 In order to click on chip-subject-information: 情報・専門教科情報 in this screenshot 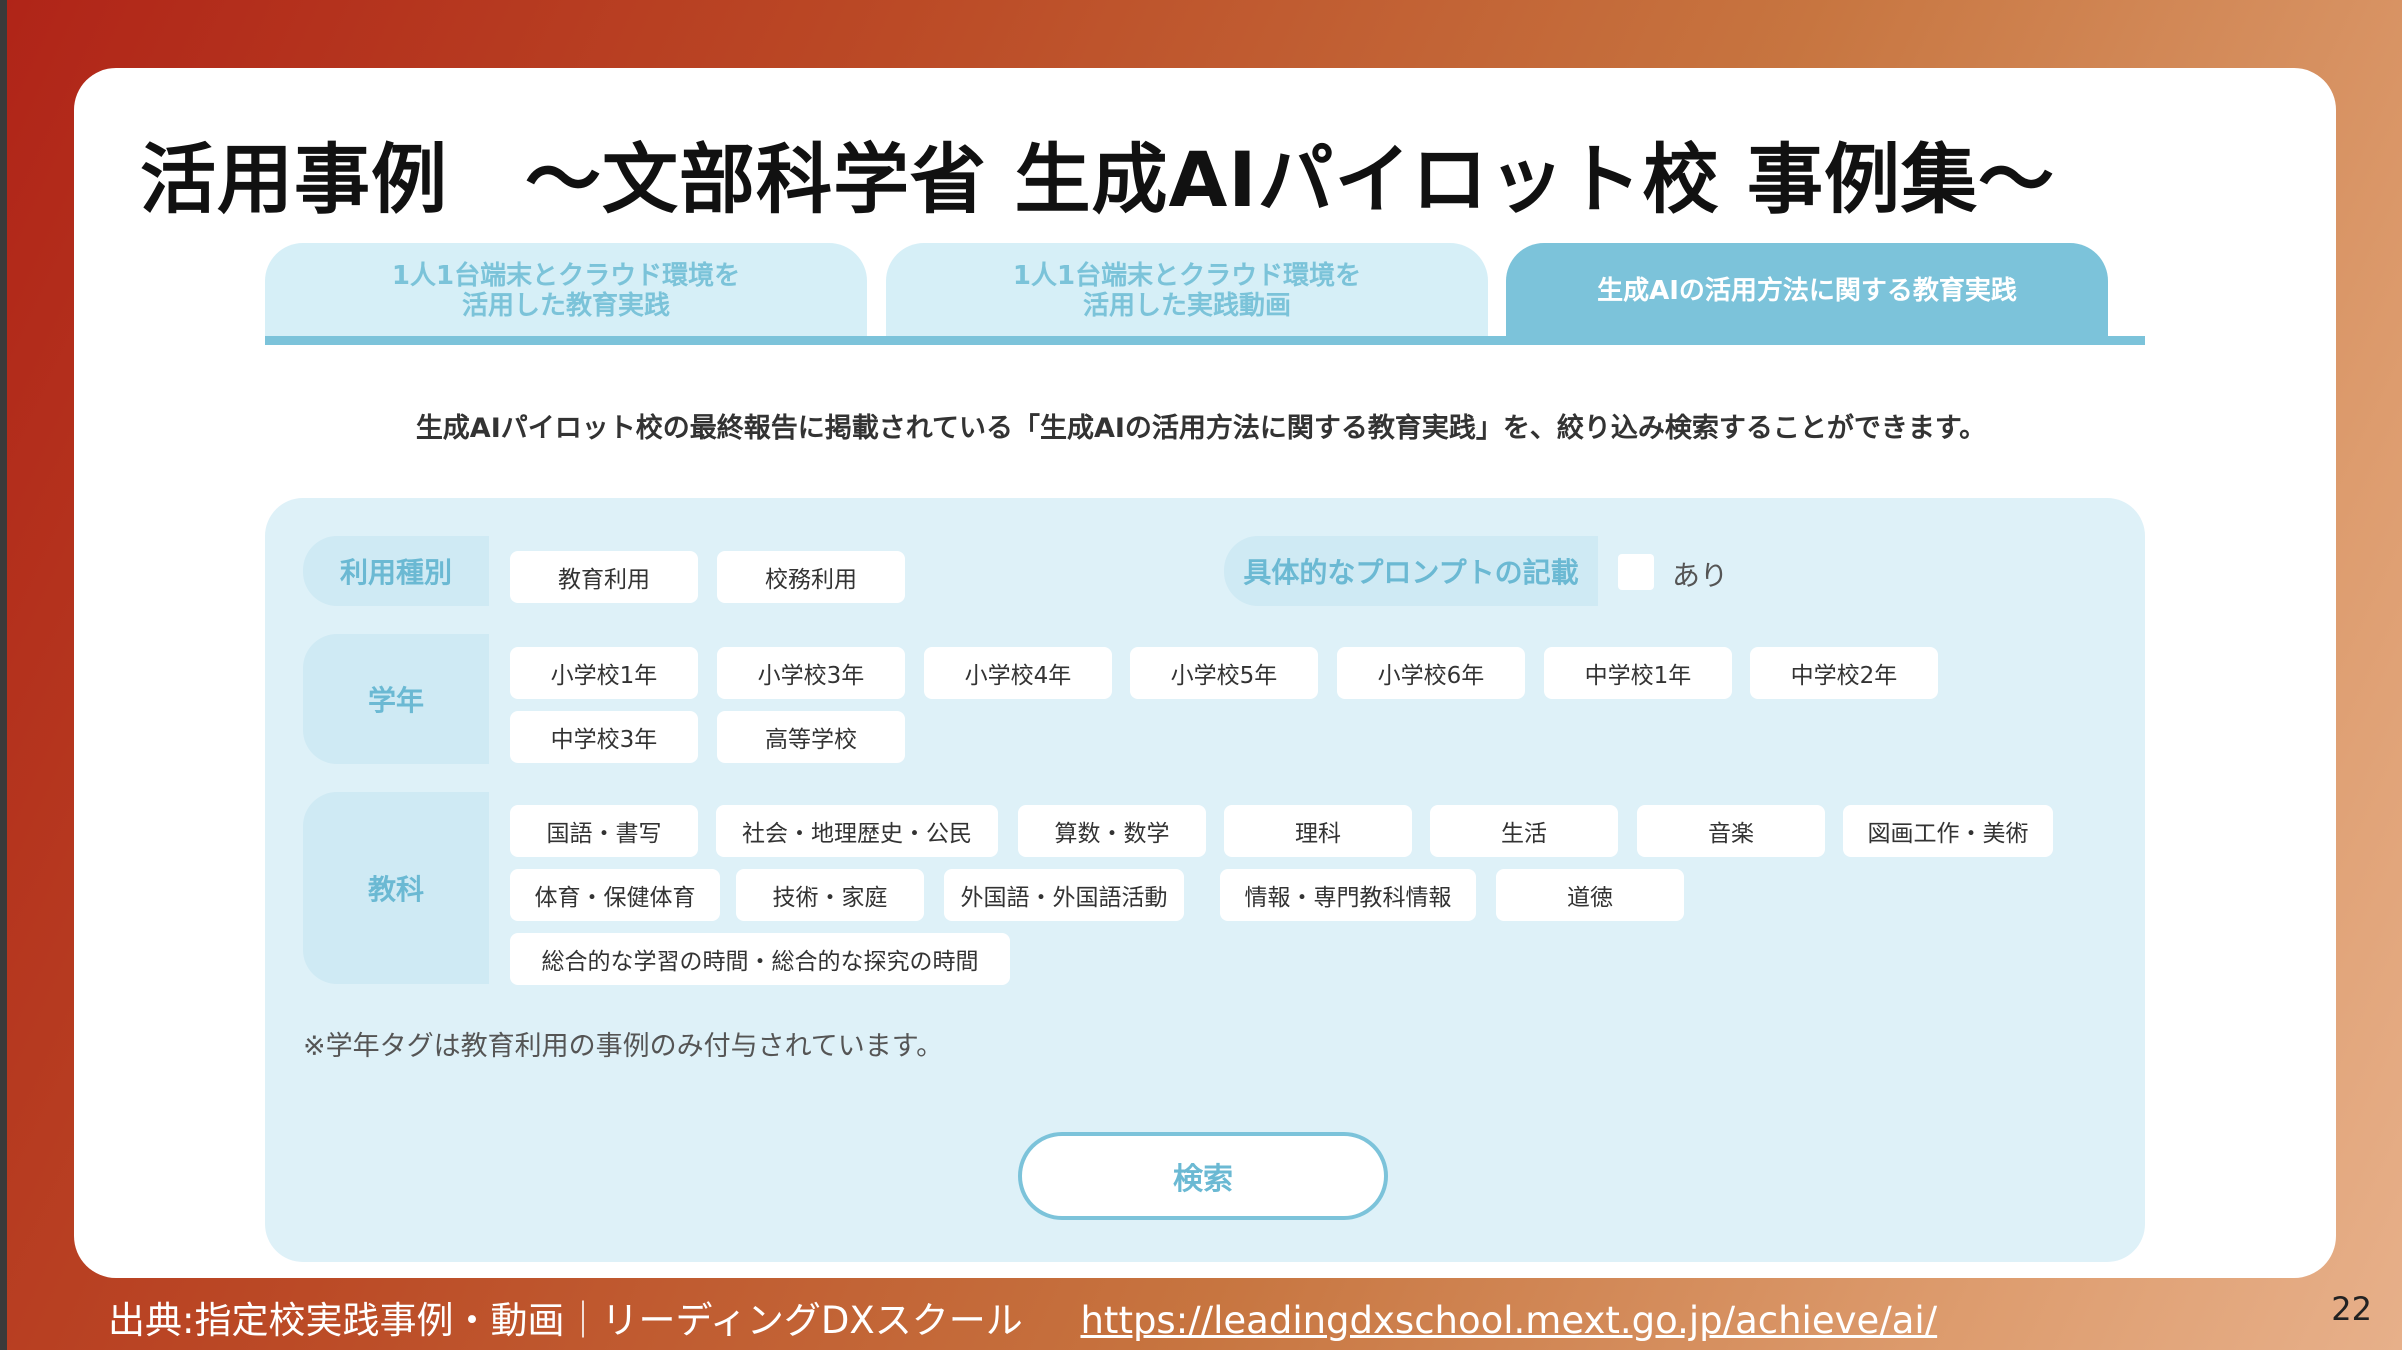, I will do `click(1348, 895)`.